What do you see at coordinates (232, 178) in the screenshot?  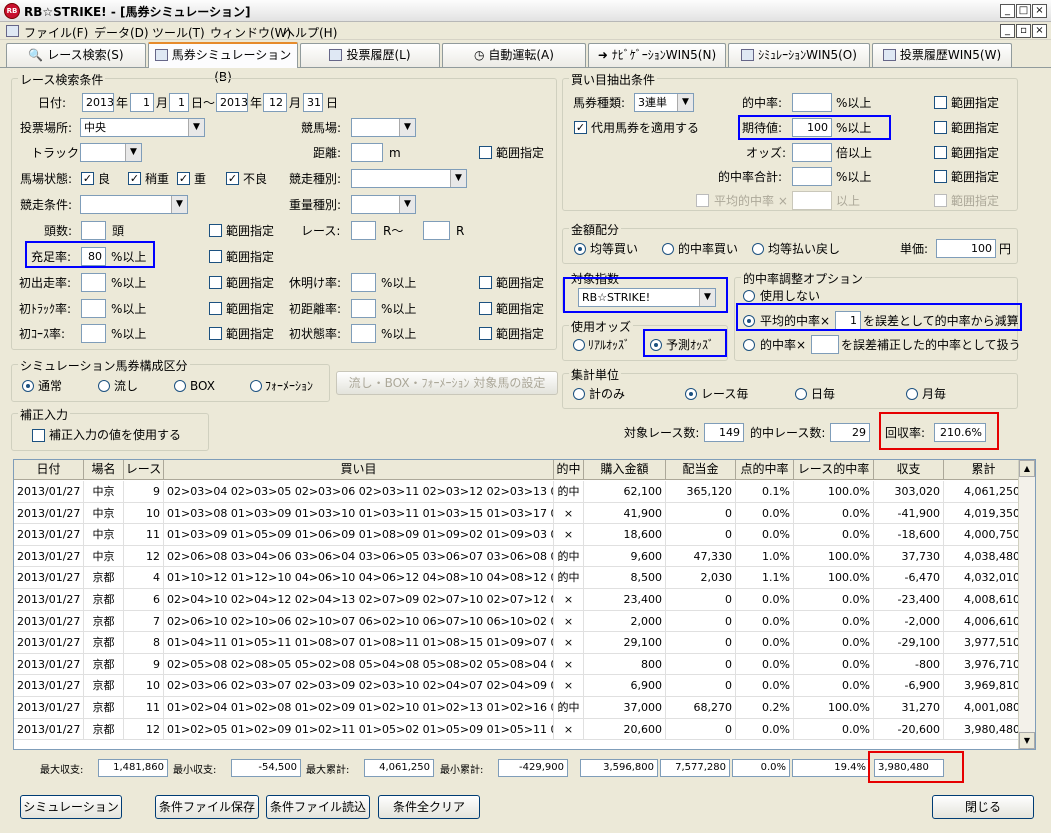 I see `cond-bad-checkbox: ✓` at bounding box center [232, 178].